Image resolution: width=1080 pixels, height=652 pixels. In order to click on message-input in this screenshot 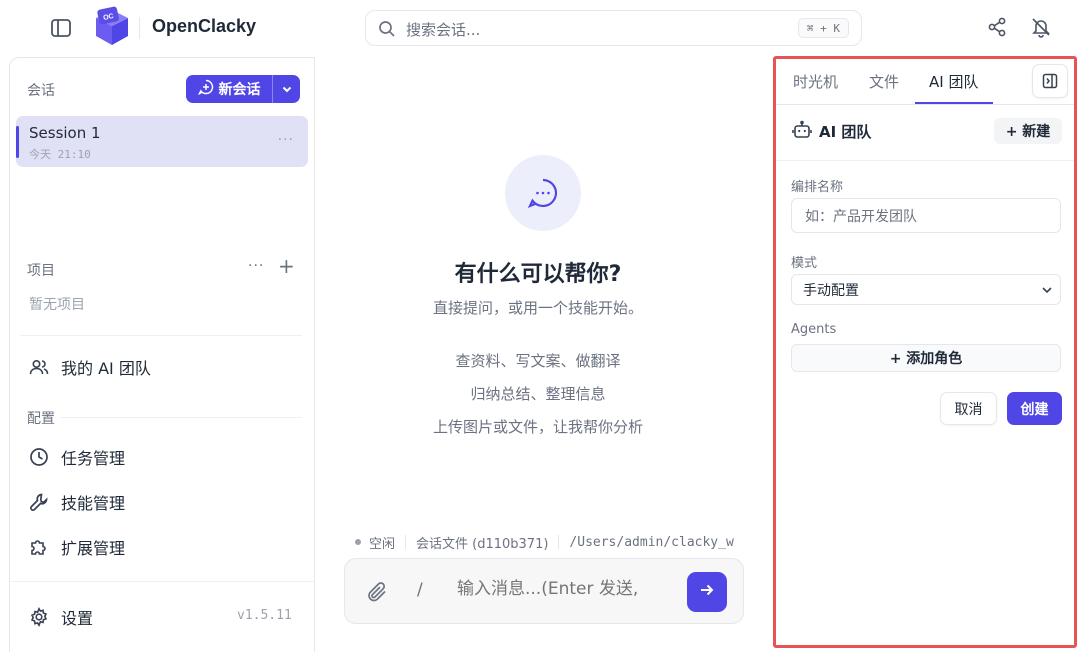, I will do `click(570, 589)`.